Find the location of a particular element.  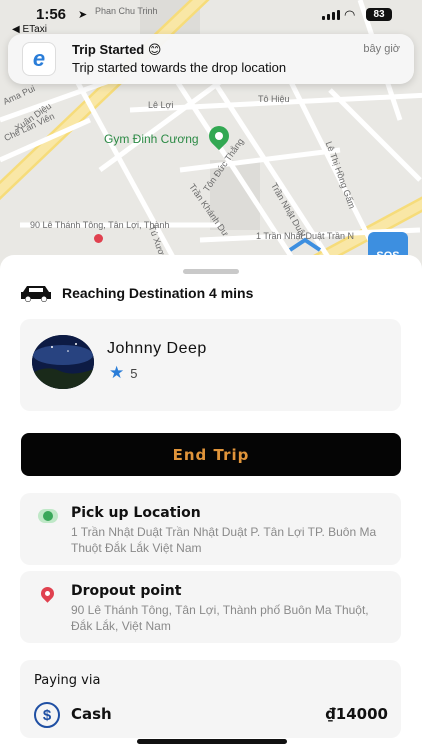

driver-rating: ★ 5 is located at coordinates (123, 373).